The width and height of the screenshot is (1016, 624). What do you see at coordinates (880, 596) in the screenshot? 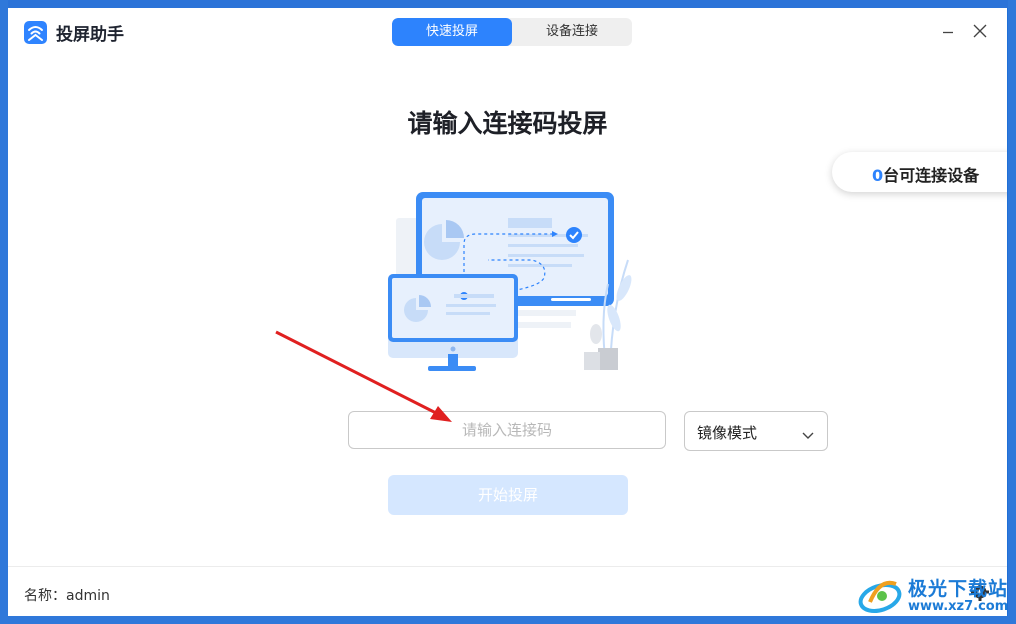
I see `watermark-logo-icon` at bounding box center [880, 596].